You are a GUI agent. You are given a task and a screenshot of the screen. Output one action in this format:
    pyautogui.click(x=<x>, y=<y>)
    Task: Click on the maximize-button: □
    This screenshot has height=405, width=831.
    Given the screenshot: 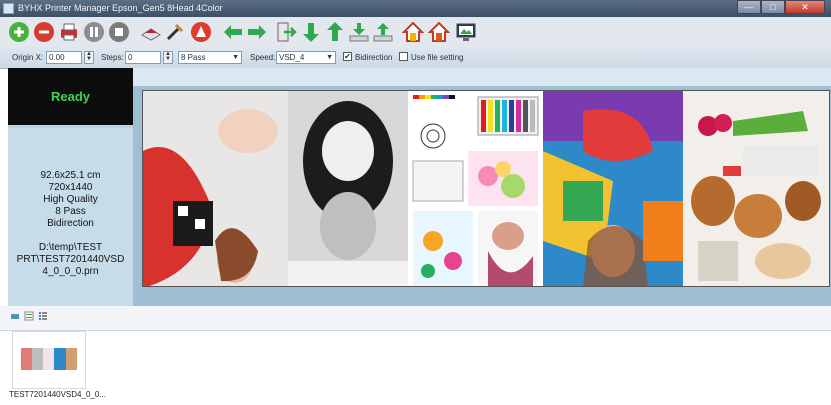 What is the action you would take?
    pyautogui.click(x=773, y=7)
    